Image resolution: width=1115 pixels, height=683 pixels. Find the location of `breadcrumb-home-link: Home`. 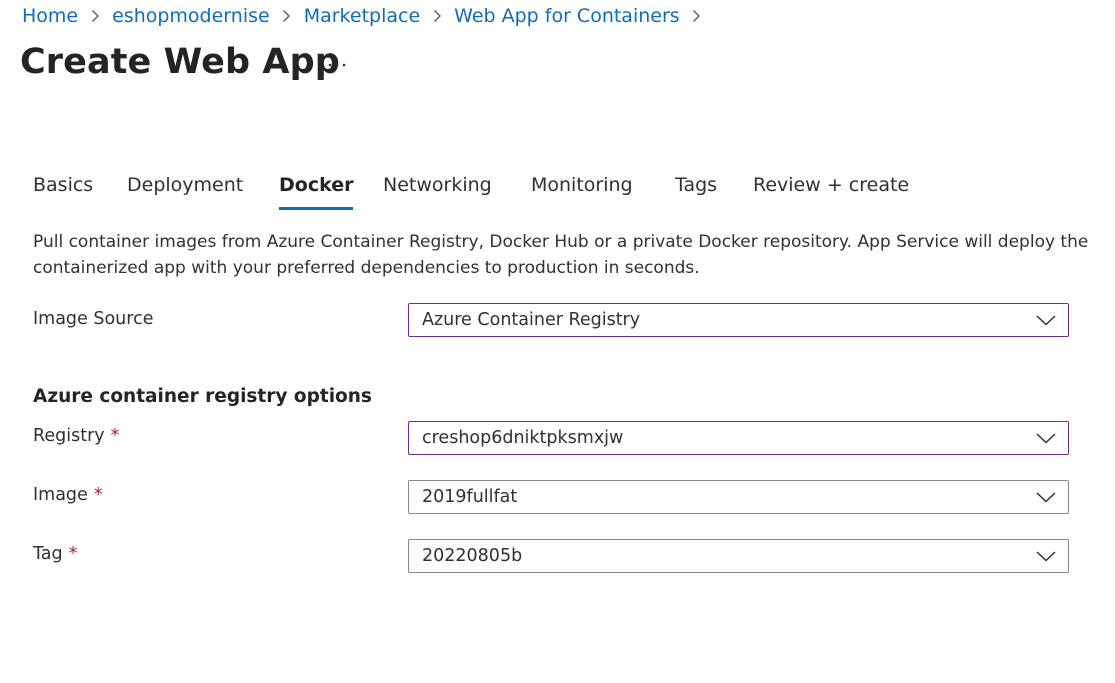

breadcrumb-home-link: Home is located at coordinates (50, 16).